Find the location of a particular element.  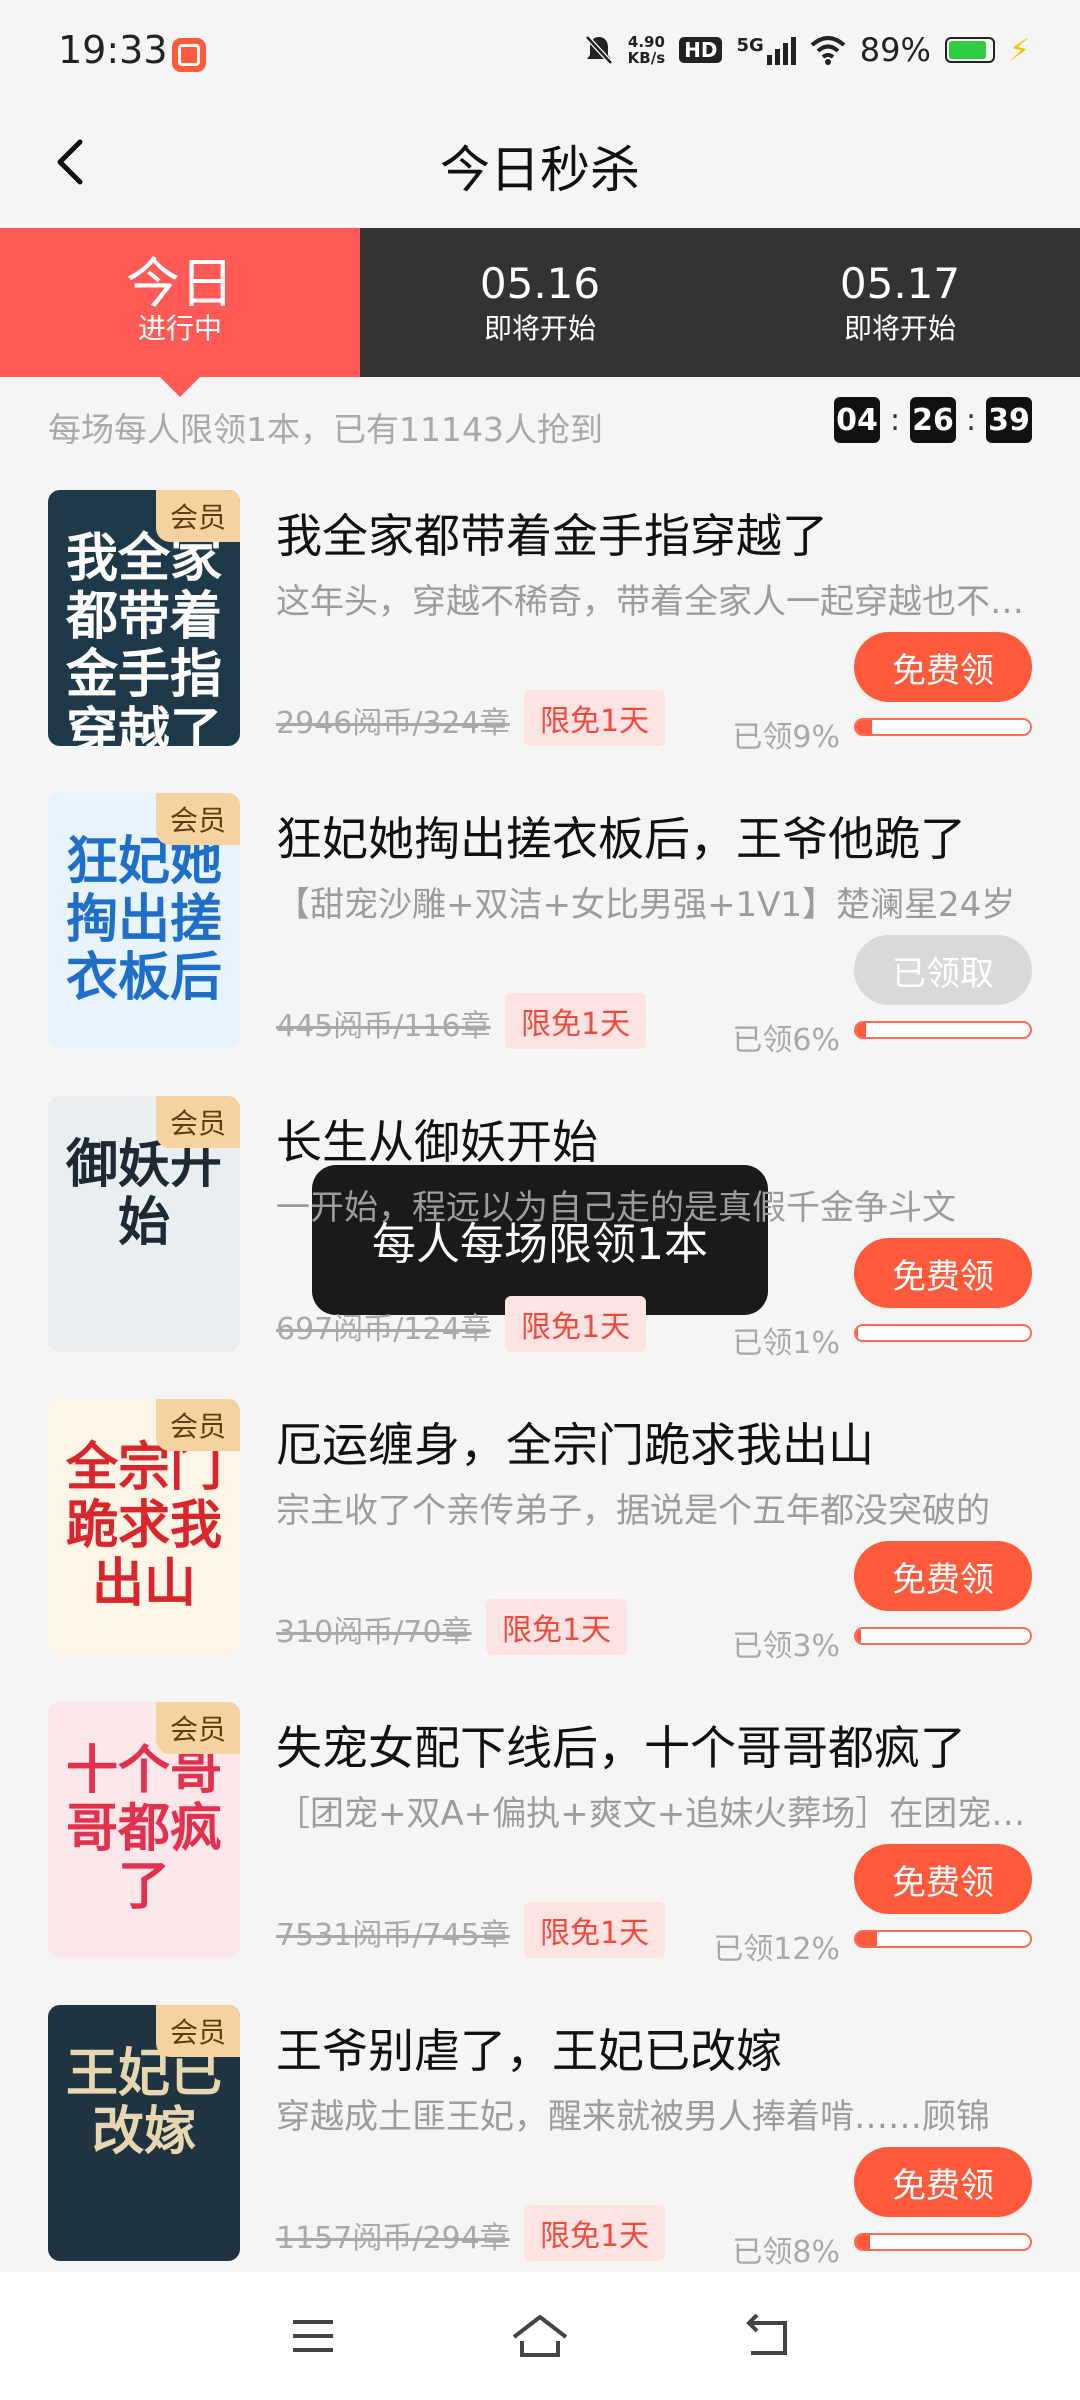

menu-button is located at coordinates (313, 2336).